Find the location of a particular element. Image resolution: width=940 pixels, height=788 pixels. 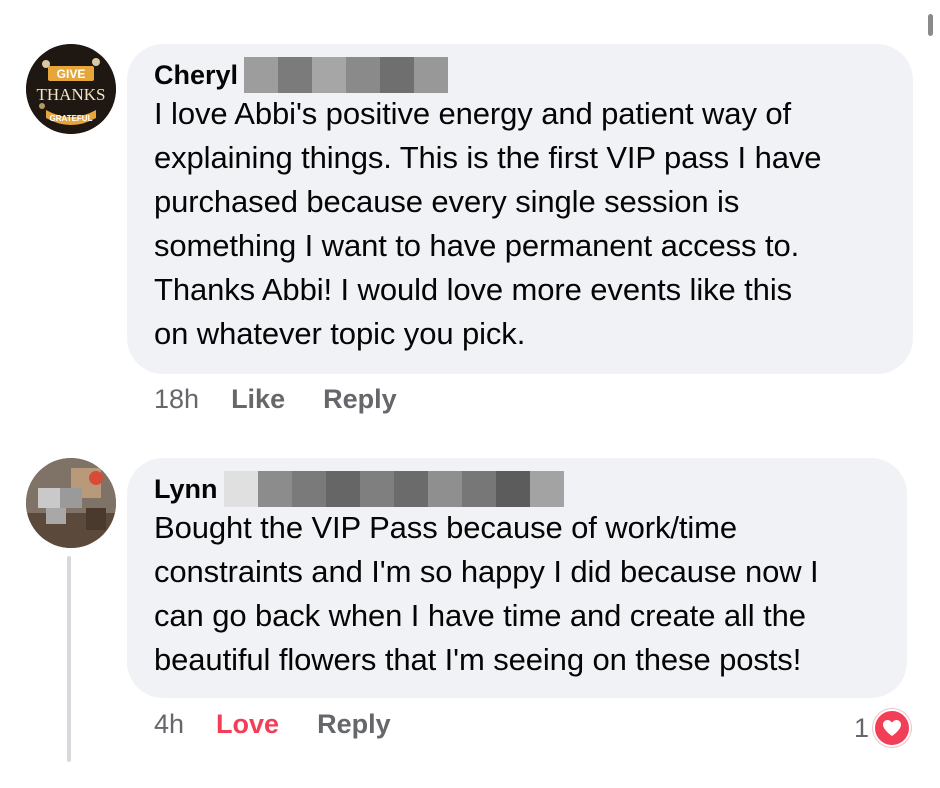

blurred-photo-avatar-icon is located at coordinates (71, 503).